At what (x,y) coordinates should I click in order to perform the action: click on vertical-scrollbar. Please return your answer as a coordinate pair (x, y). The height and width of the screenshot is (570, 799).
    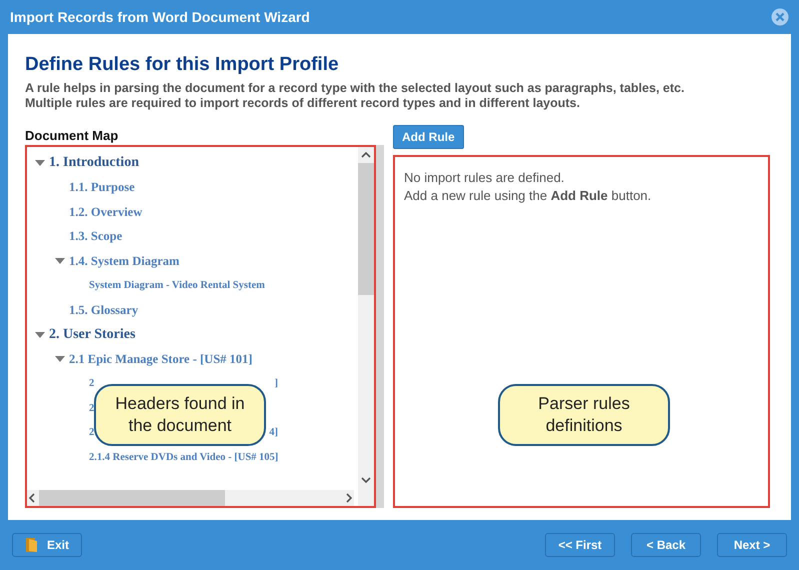
    Looking at the image, I should click on (366, 326).